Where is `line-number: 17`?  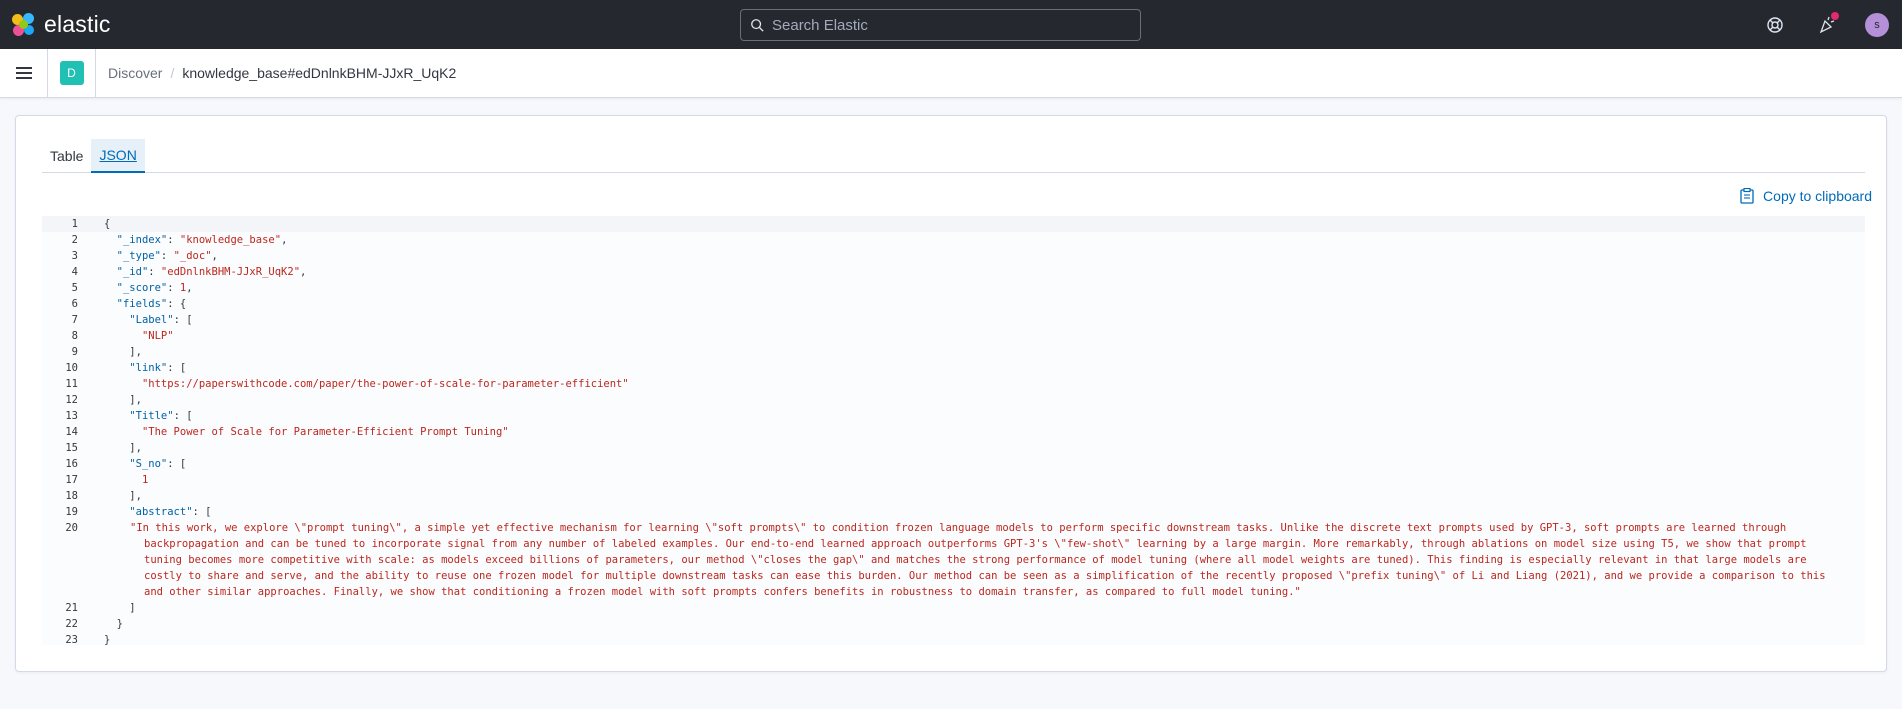
line-number: 17 is located at coordinates (71, 480).